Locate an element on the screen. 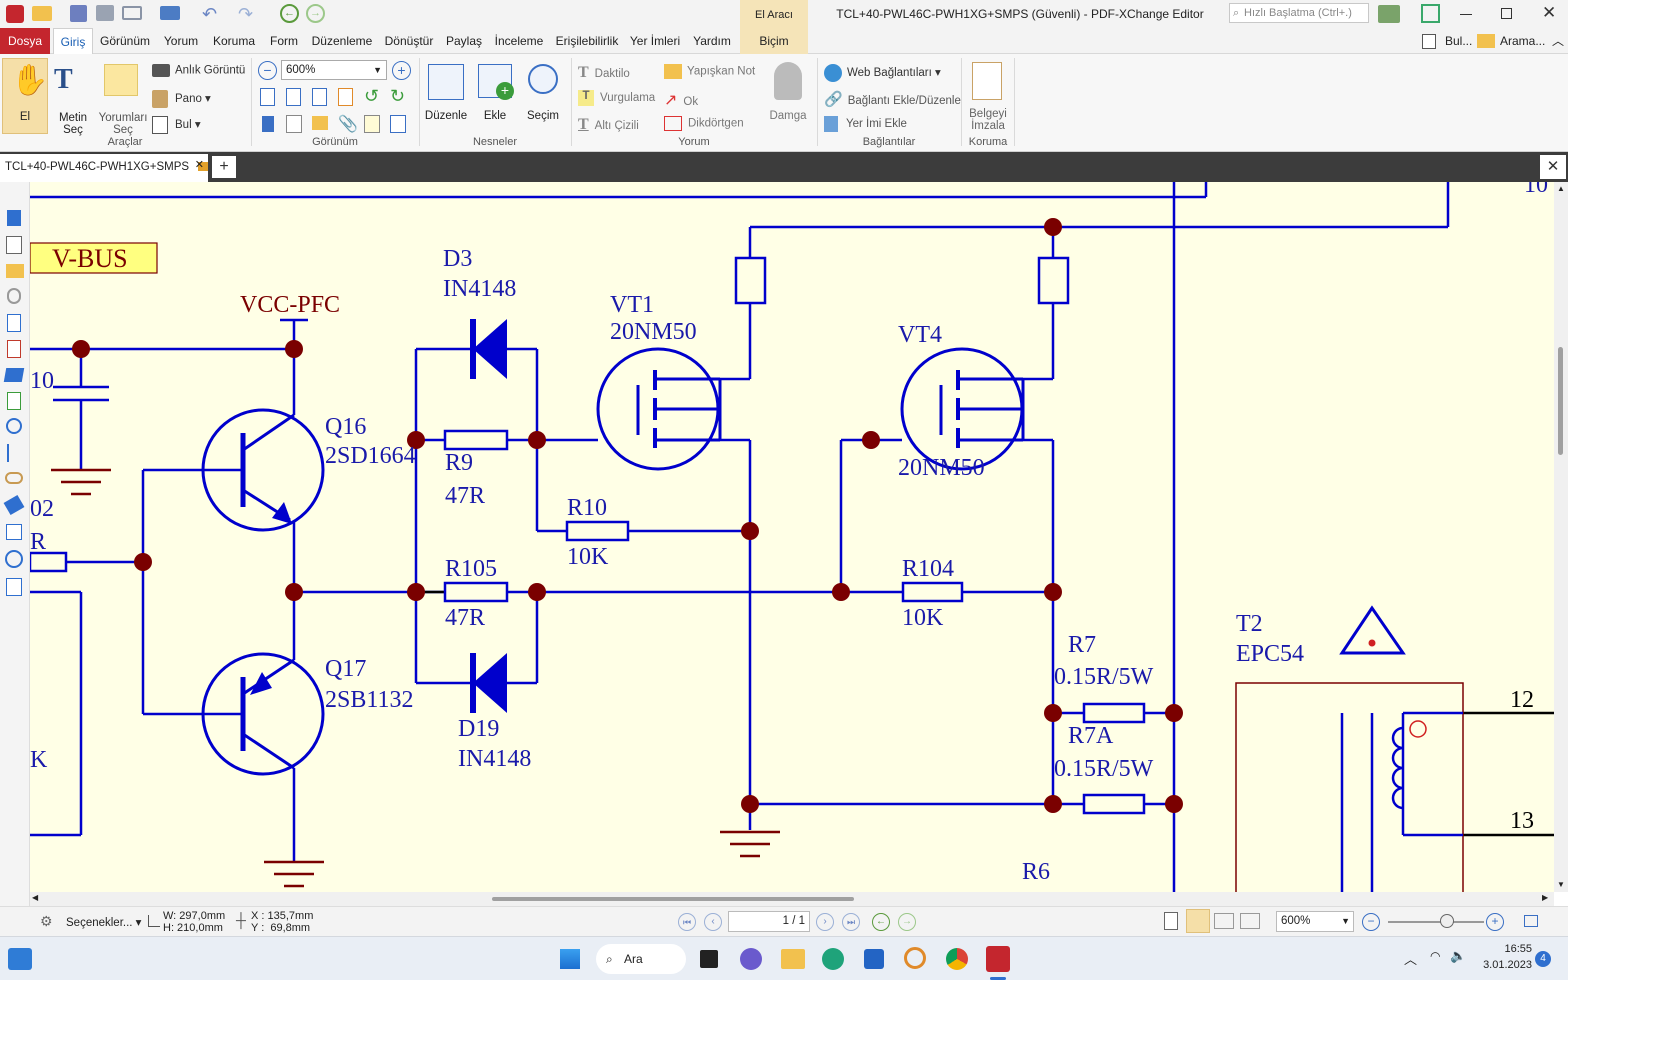  status-zoom-out-icon: − is located at coordinates (1371, 922).